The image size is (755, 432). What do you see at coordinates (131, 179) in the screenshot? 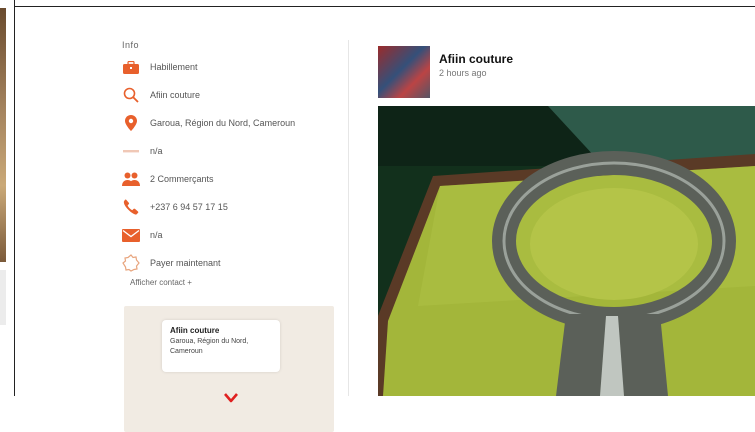
I see `people-icon` at bounding box center [131, 179].